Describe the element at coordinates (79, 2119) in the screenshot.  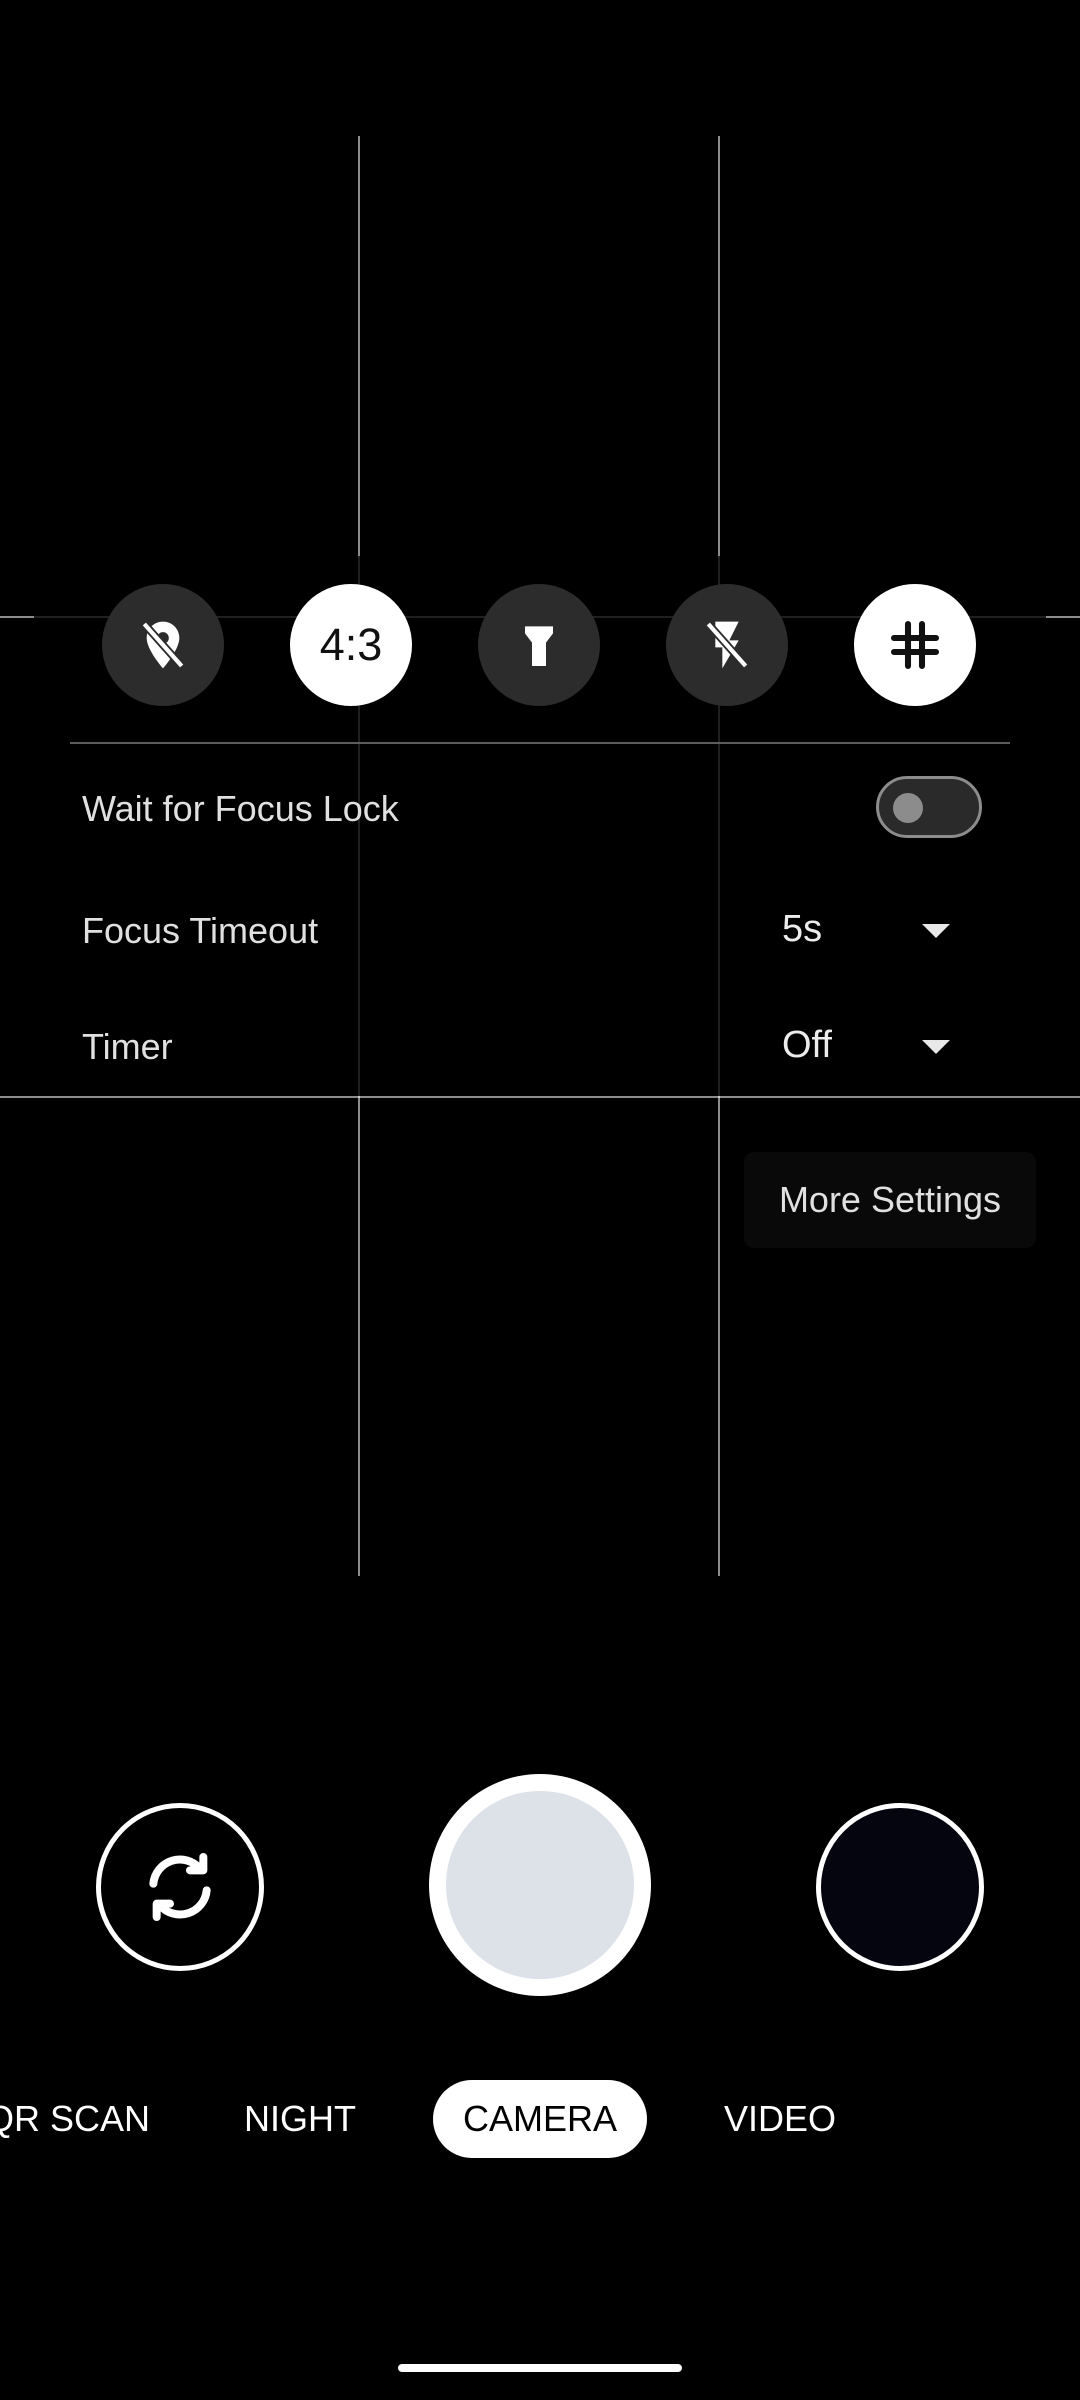
I see `mode-qr-scan: QR SCAN` at that location.